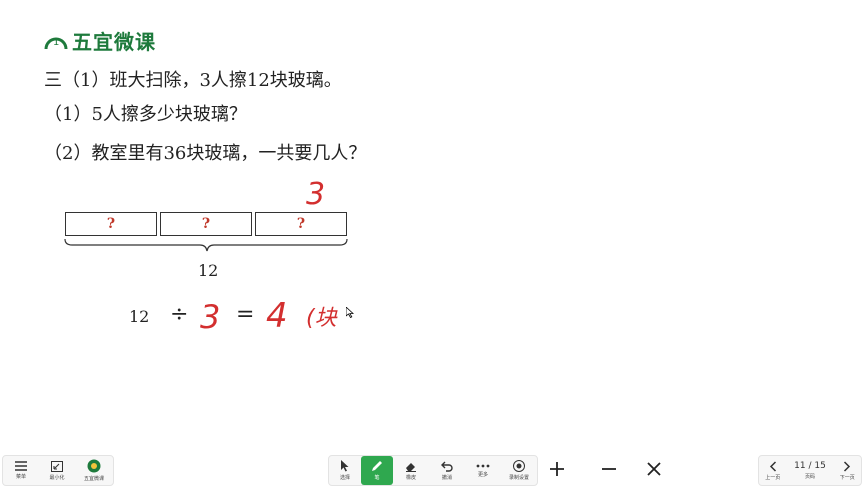 The width and height of the screenshot is (864, 486). I want to click on minimize-icon, so click(57, 466).